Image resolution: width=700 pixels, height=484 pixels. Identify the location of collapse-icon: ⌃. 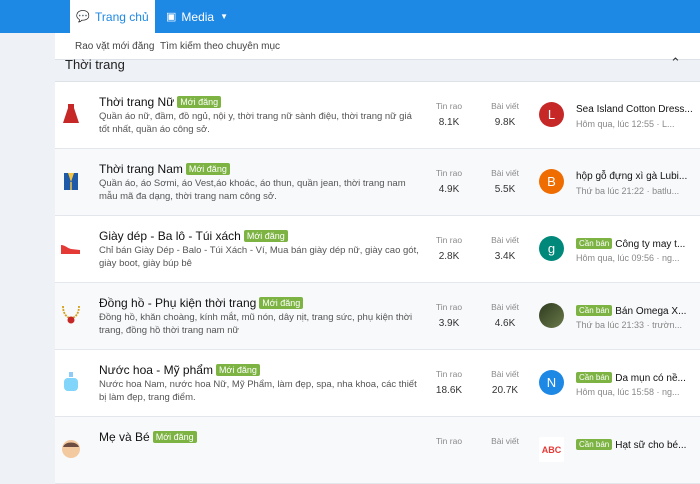
(675, 63).